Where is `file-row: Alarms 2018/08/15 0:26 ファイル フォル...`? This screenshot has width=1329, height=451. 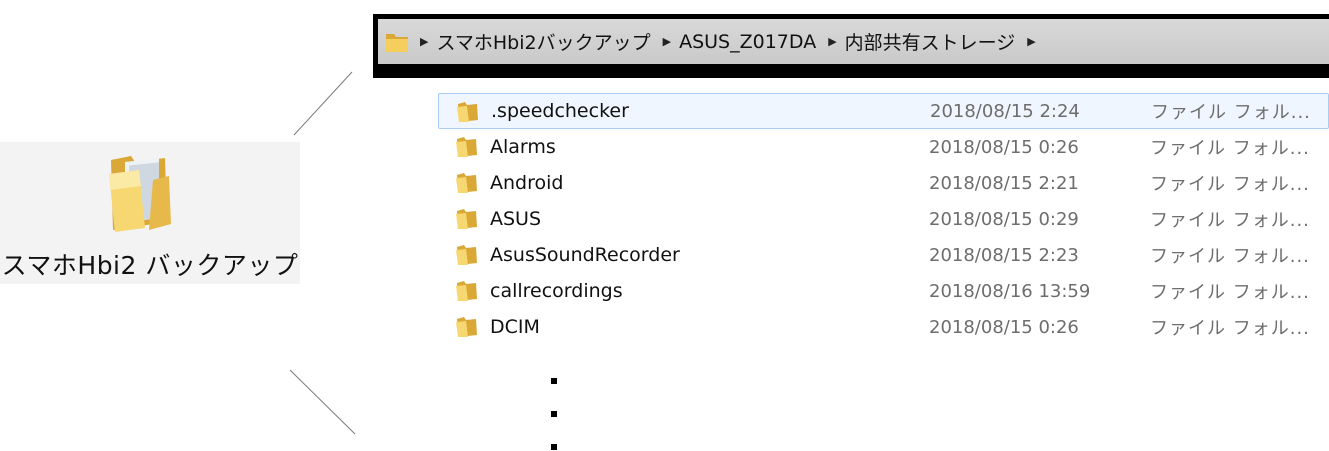
file-row: Alarms 2018/08/15 0:26 ファイル フォル... is located at coordinates (883, 147).